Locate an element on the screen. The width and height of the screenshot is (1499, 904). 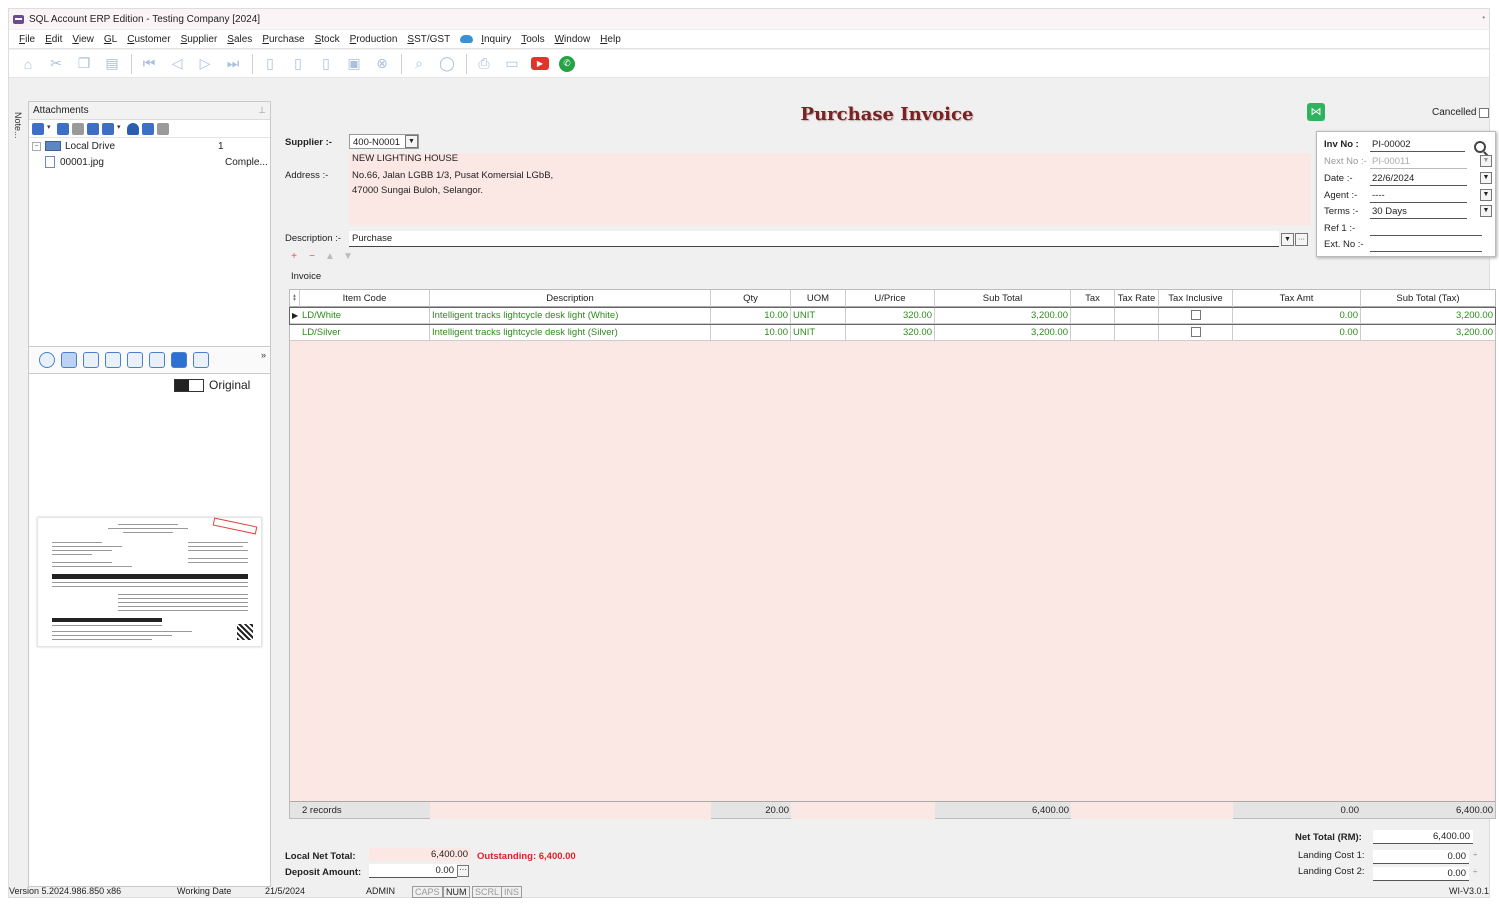
menu-sales: Sales is located at coordinates (239, 39).